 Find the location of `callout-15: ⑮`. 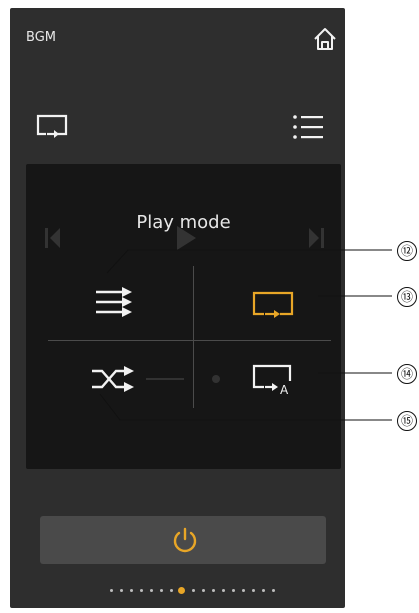

callout-15: ⑮ is located at coordinates (407, 421).